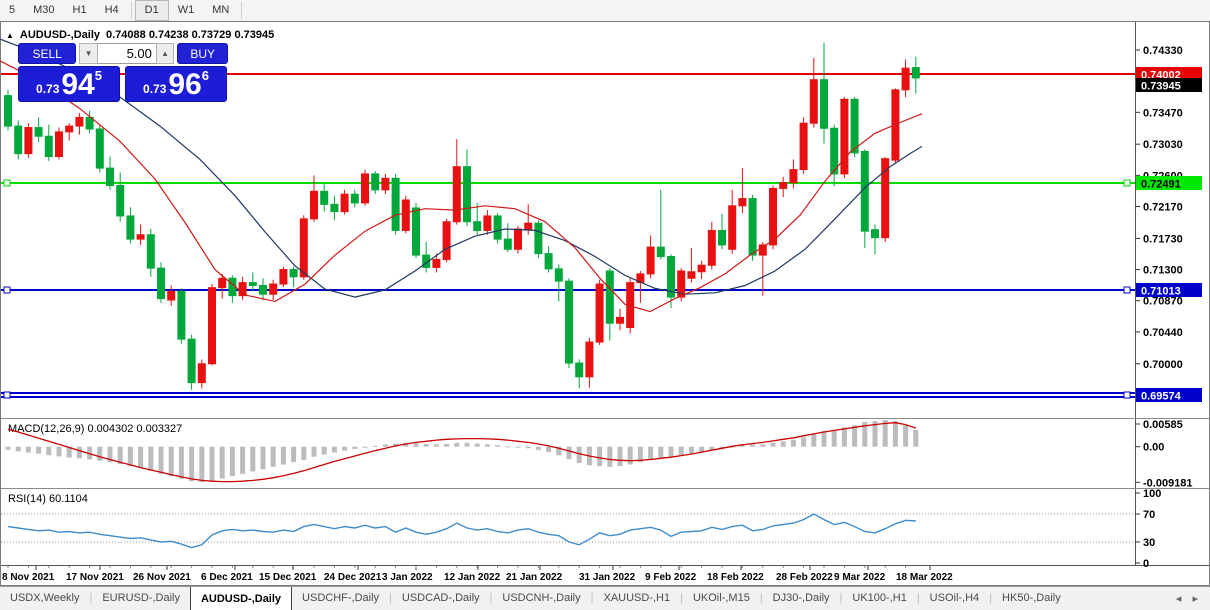 Image resolution: width=1210 pixels, height=610 pixels. I want to click on svg-text: 0.69574, so click(1161, 397).